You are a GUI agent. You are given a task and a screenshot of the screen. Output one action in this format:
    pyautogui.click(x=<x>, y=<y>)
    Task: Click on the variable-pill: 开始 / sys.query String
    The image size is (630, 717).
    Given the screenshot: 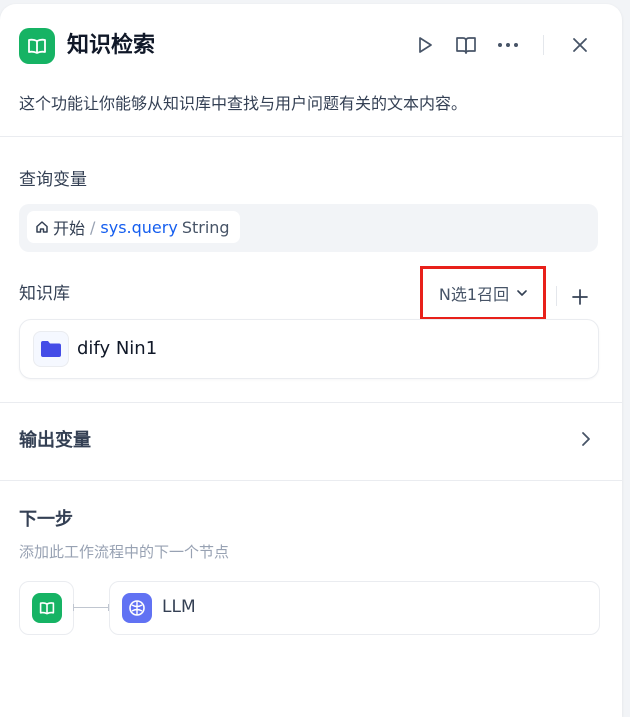 What is the action you would take?
    pyautogui.click(x=133, y=227)
    